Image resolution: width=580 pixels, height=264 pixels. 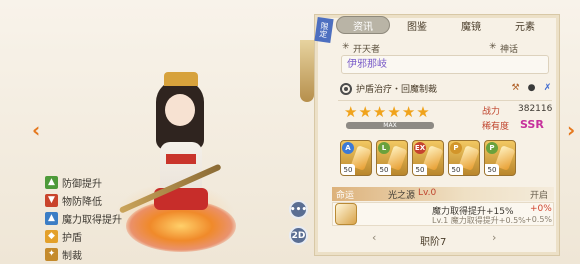 I want to click on effect-next: Lv.1 魔力取得提升+0.5%, so click(x=479, y=220).